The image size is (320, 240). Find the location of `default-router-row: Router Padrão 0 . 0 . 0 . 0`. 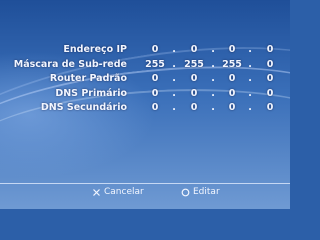

default-router-row: Router Padrão 0 . 0 . 0 . 0 is located at coordinates (145, 80).